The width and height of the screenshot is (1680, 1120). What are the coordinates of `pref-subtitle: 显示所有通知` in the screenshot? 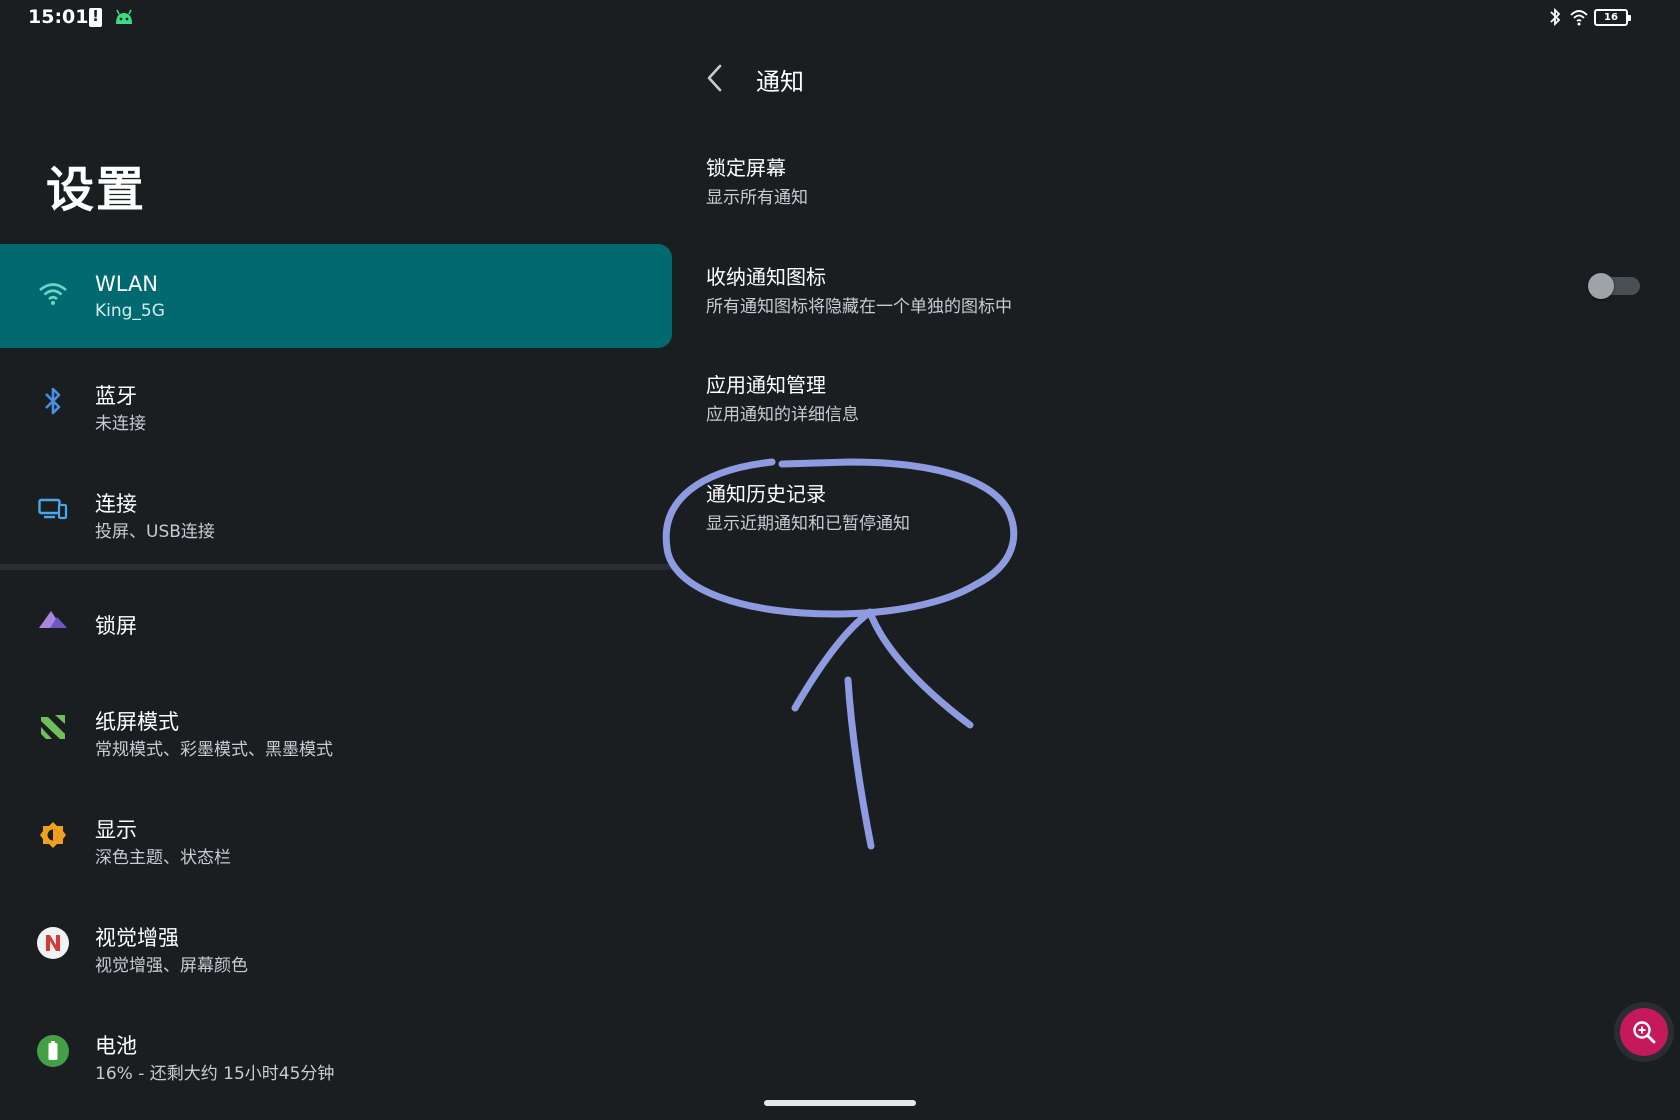 It's located at (757, 198).